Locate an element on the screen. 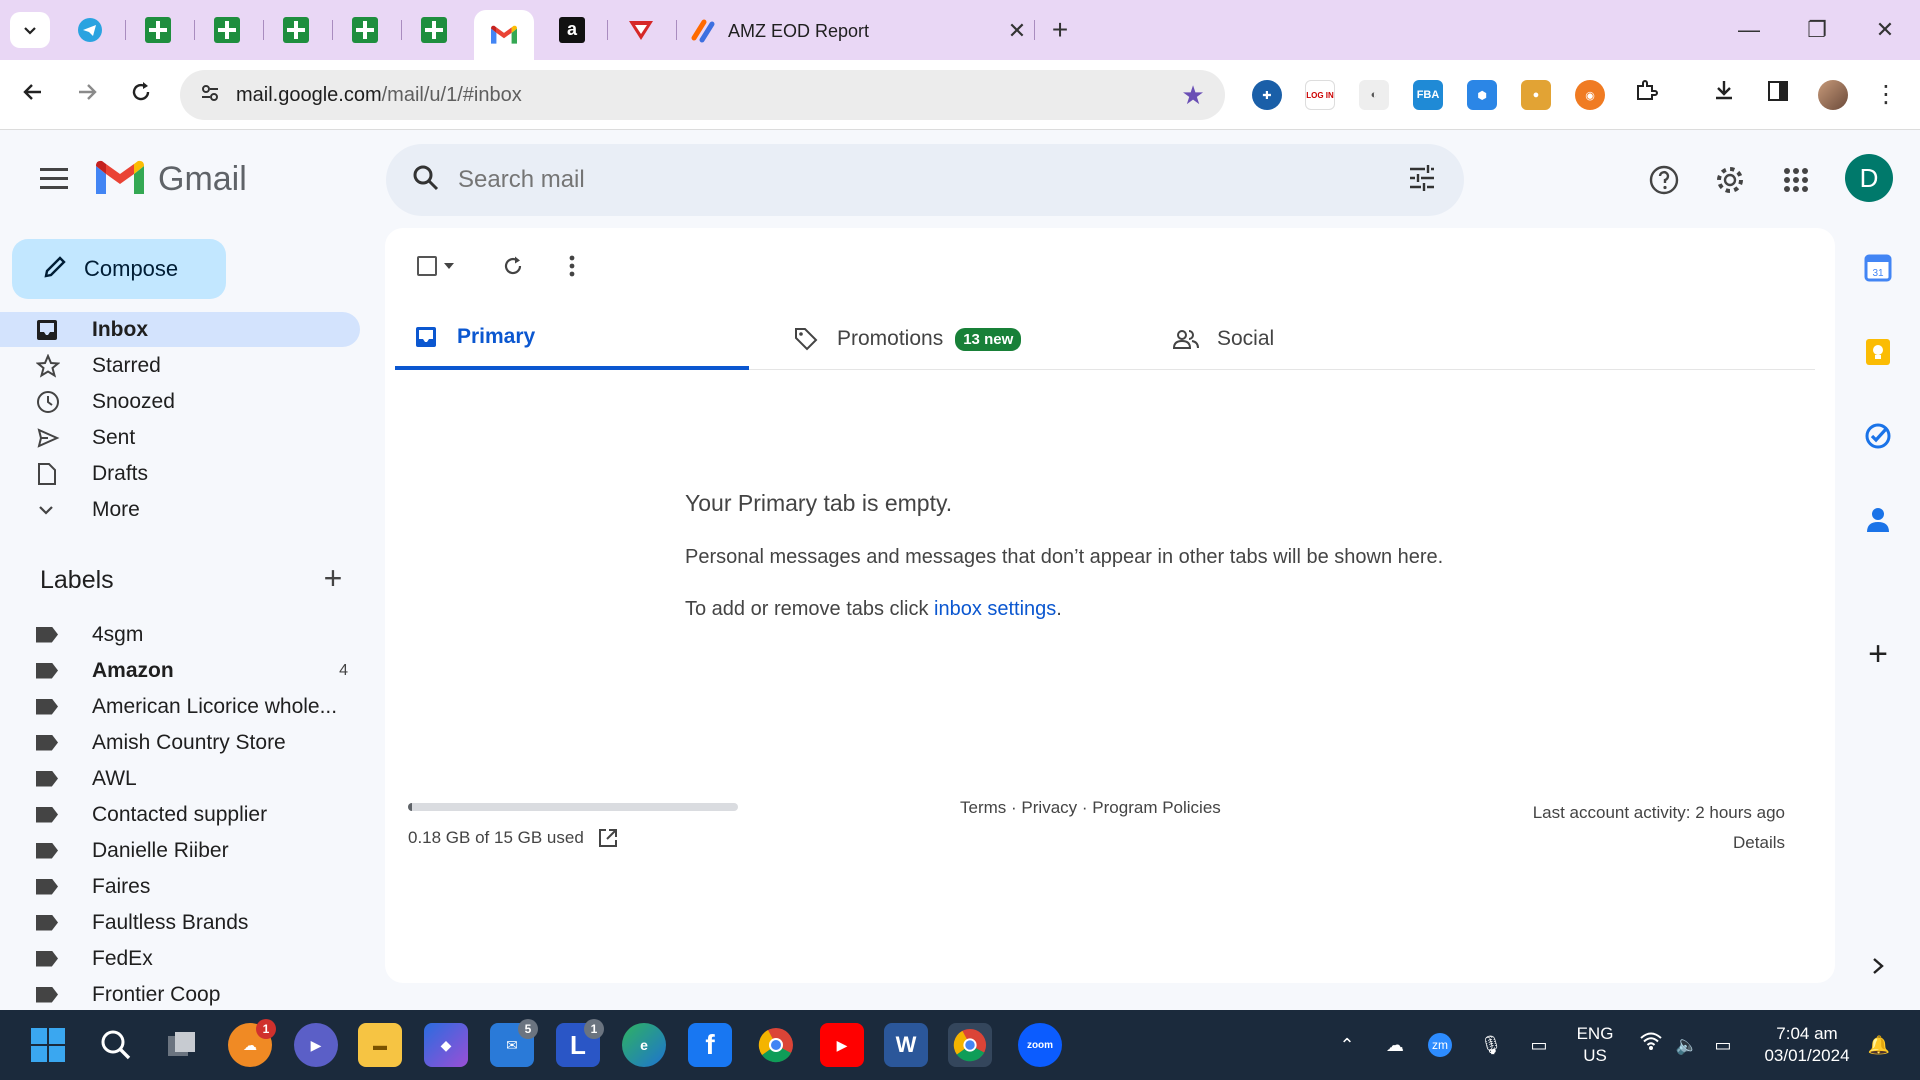  teams-chat-icon: ▶ is located at coordinates (316, 1045).